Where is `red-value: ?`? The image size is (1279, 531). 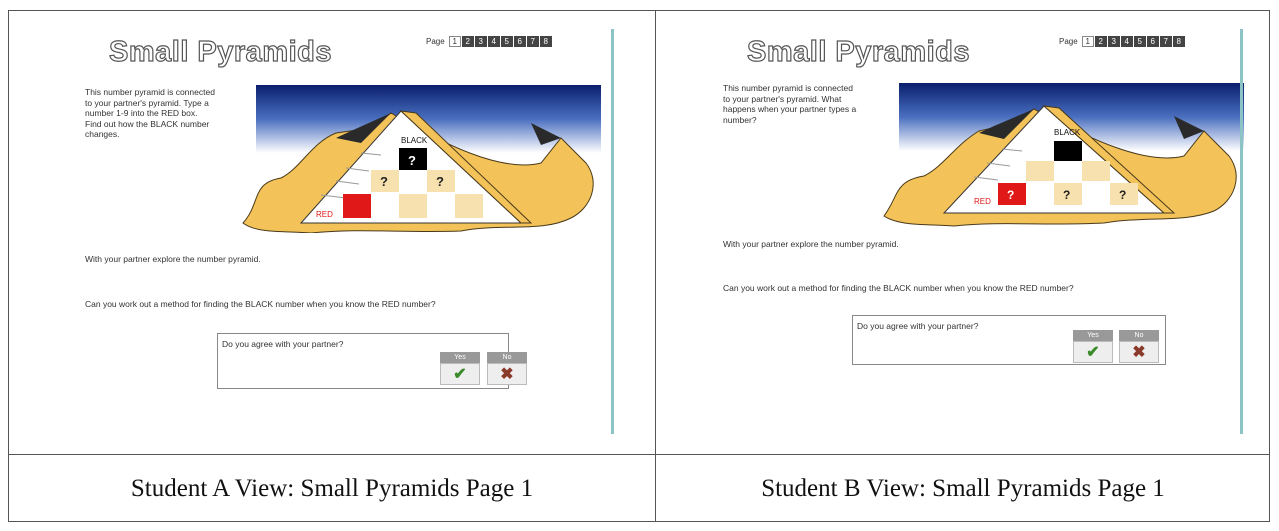 red-value: ? is located at coordinates (1010, 195).